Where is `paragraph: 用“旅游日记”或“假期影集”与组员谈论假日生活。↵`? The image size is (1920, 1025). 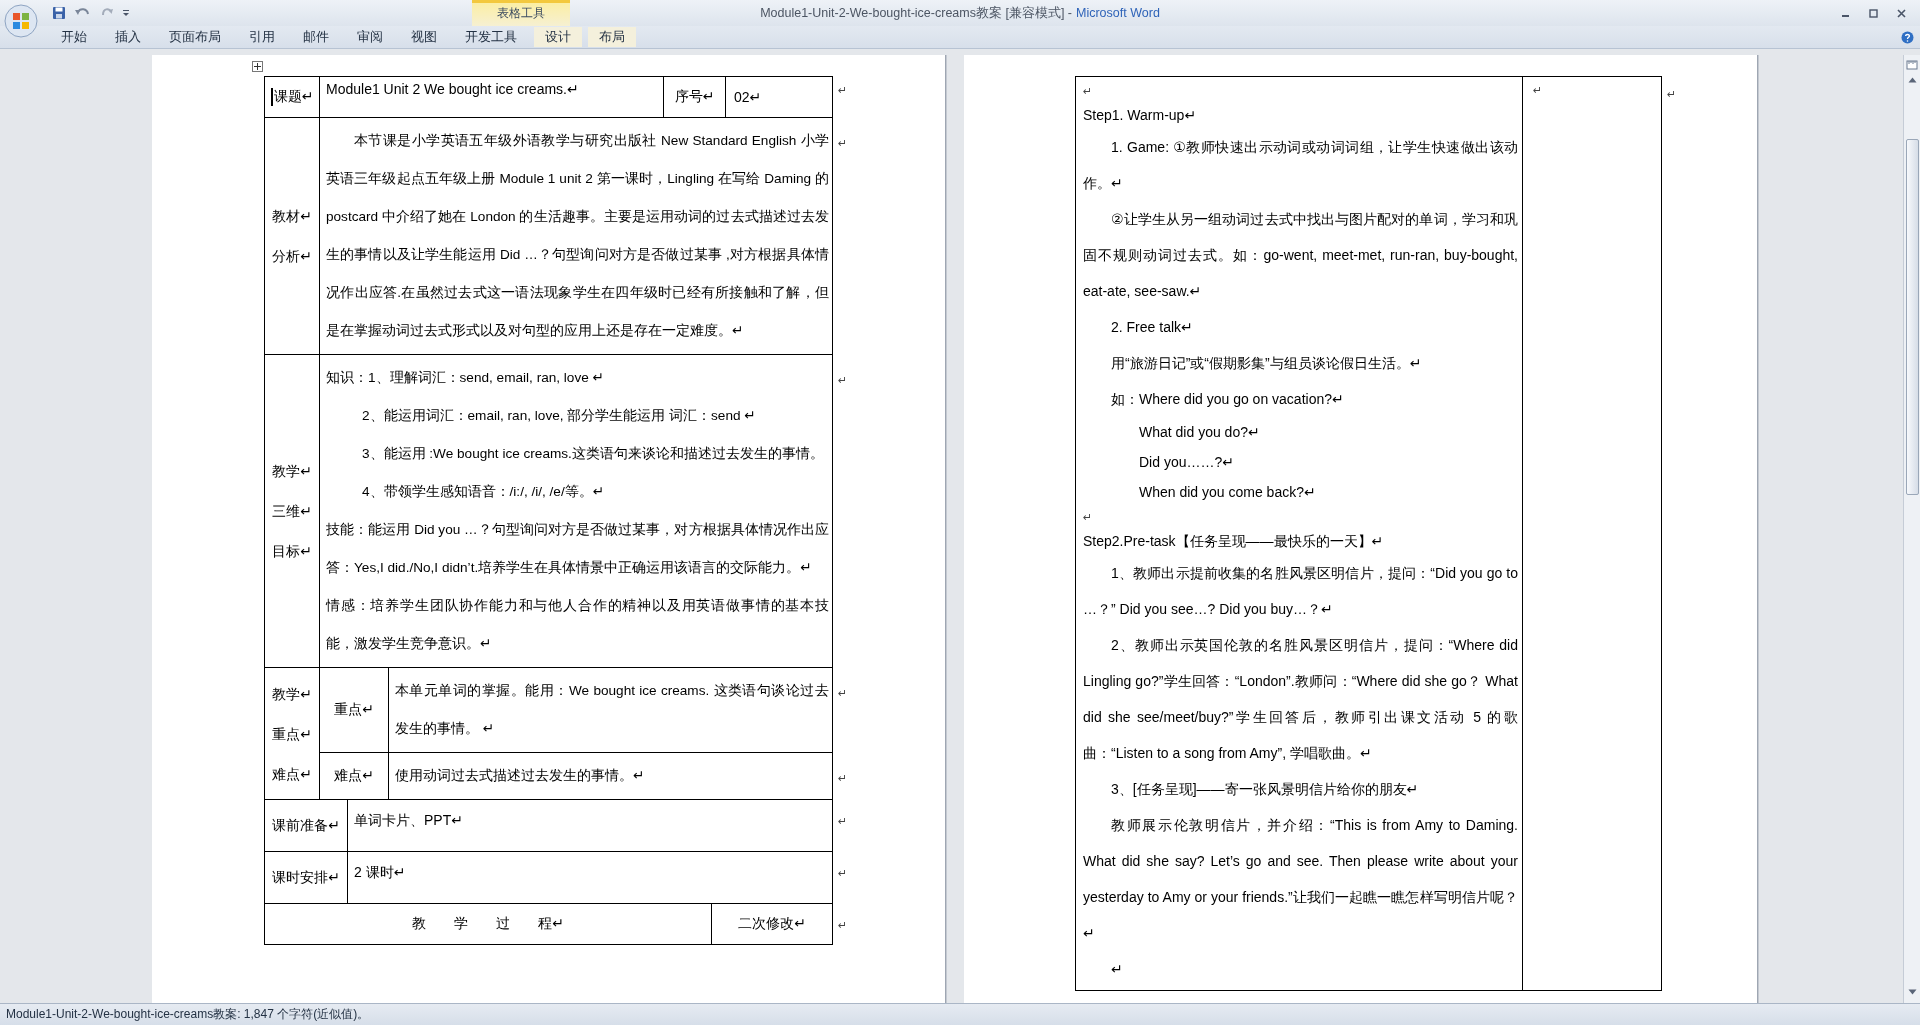
paragraph: 用“旅游日记”或“假期影集”与组员谈论假日生活。↵ is located at coordinates (1266, 363).